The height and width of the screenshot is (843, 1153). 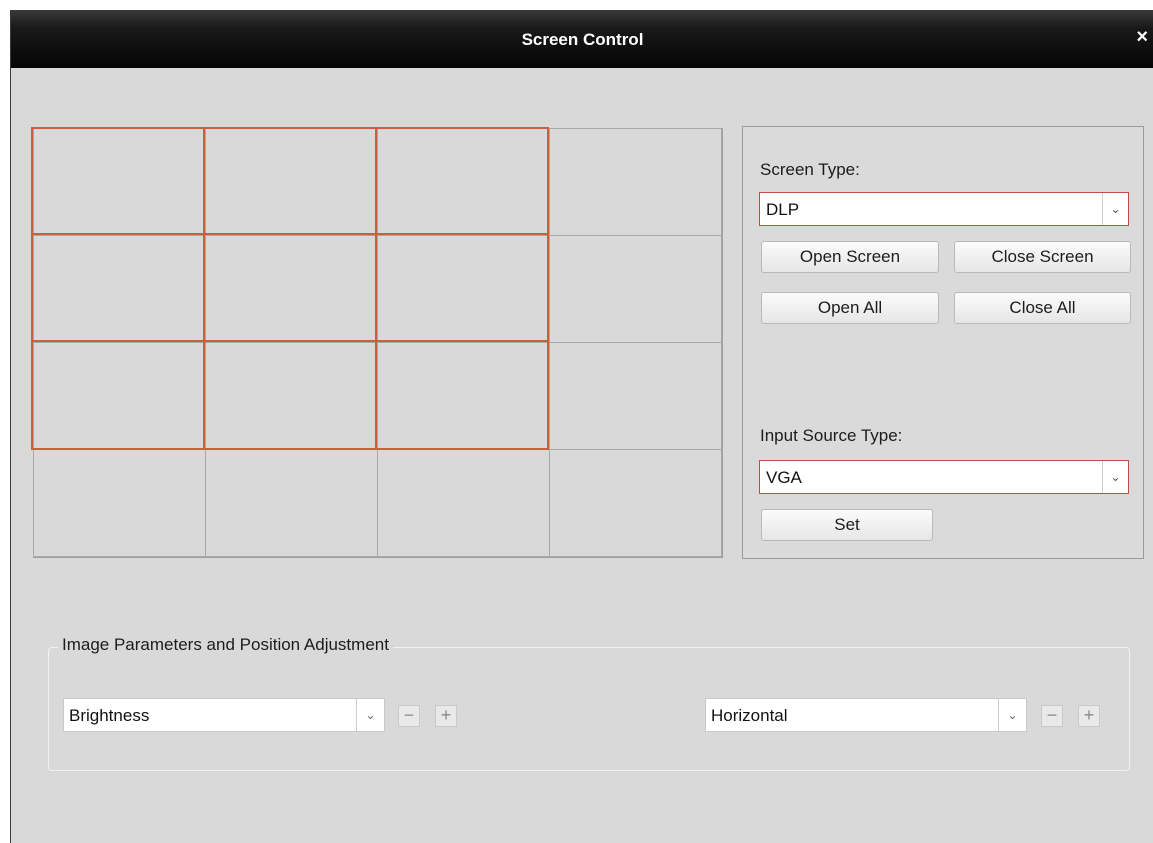 I want to click on screen-type-select: DLP ⌄, so click(x=944, y=209).